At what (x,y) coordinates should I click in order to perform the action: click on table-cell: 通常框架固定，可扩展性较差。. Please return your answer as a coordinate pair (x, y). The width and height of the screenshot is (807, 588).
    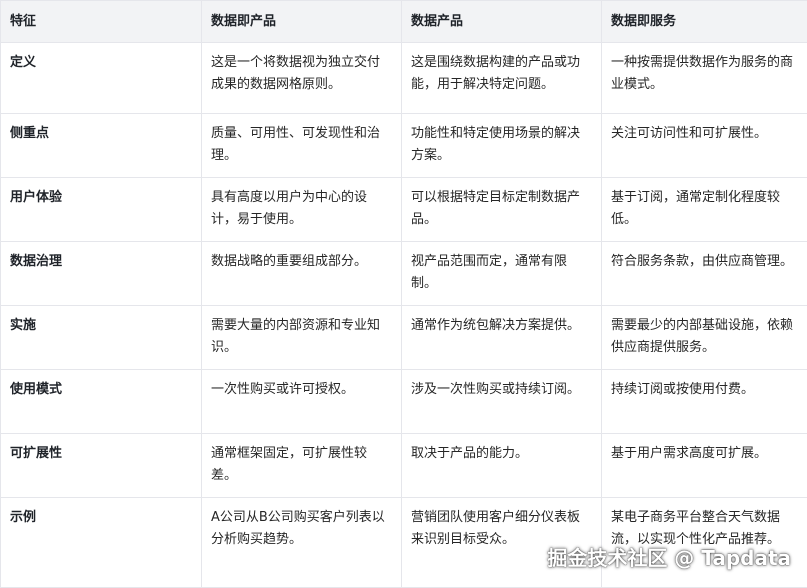
    Looking at the image, I should click on (302, 466).